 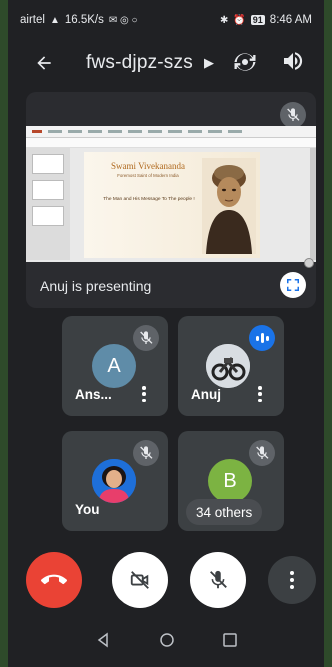 What do you see at coordinates (224, 20) in the screenshot?
I see `bluetooth-icon: ✱` at bounding box center [224, 20].